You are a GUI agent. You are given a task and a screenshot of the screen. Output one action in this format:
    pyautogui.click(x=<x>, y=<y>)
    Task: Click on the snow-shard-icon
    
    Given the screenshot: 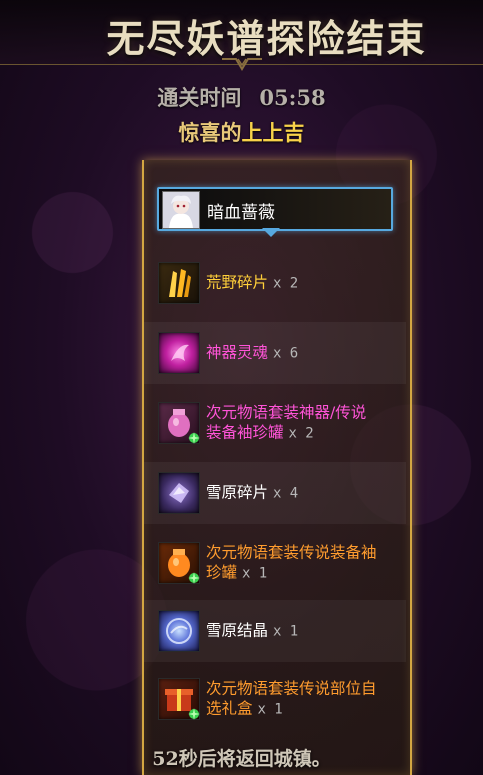 What is the action you would take?
    pyautogui.click(x=179, y=493)
    